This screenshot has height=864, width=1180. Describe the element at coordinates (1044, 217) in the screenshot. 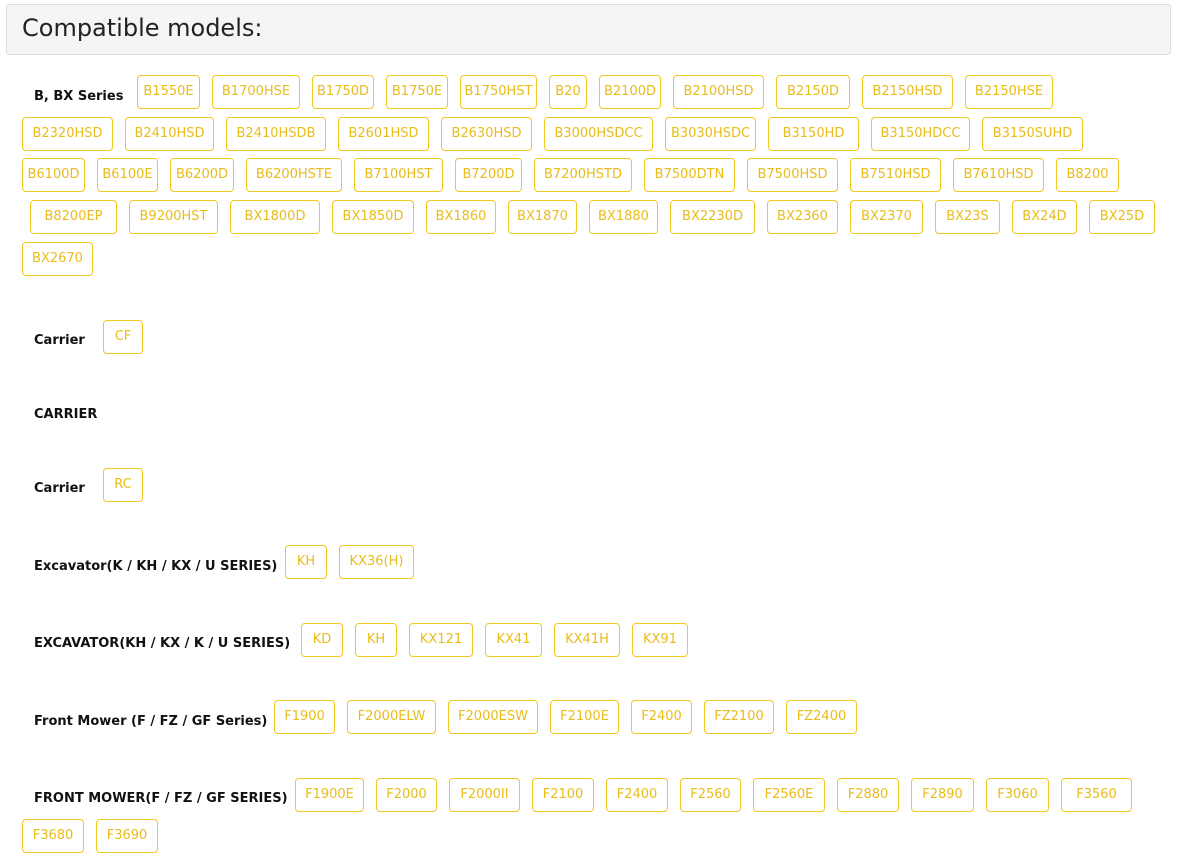

I see `model-chip: BX24D` at that location.